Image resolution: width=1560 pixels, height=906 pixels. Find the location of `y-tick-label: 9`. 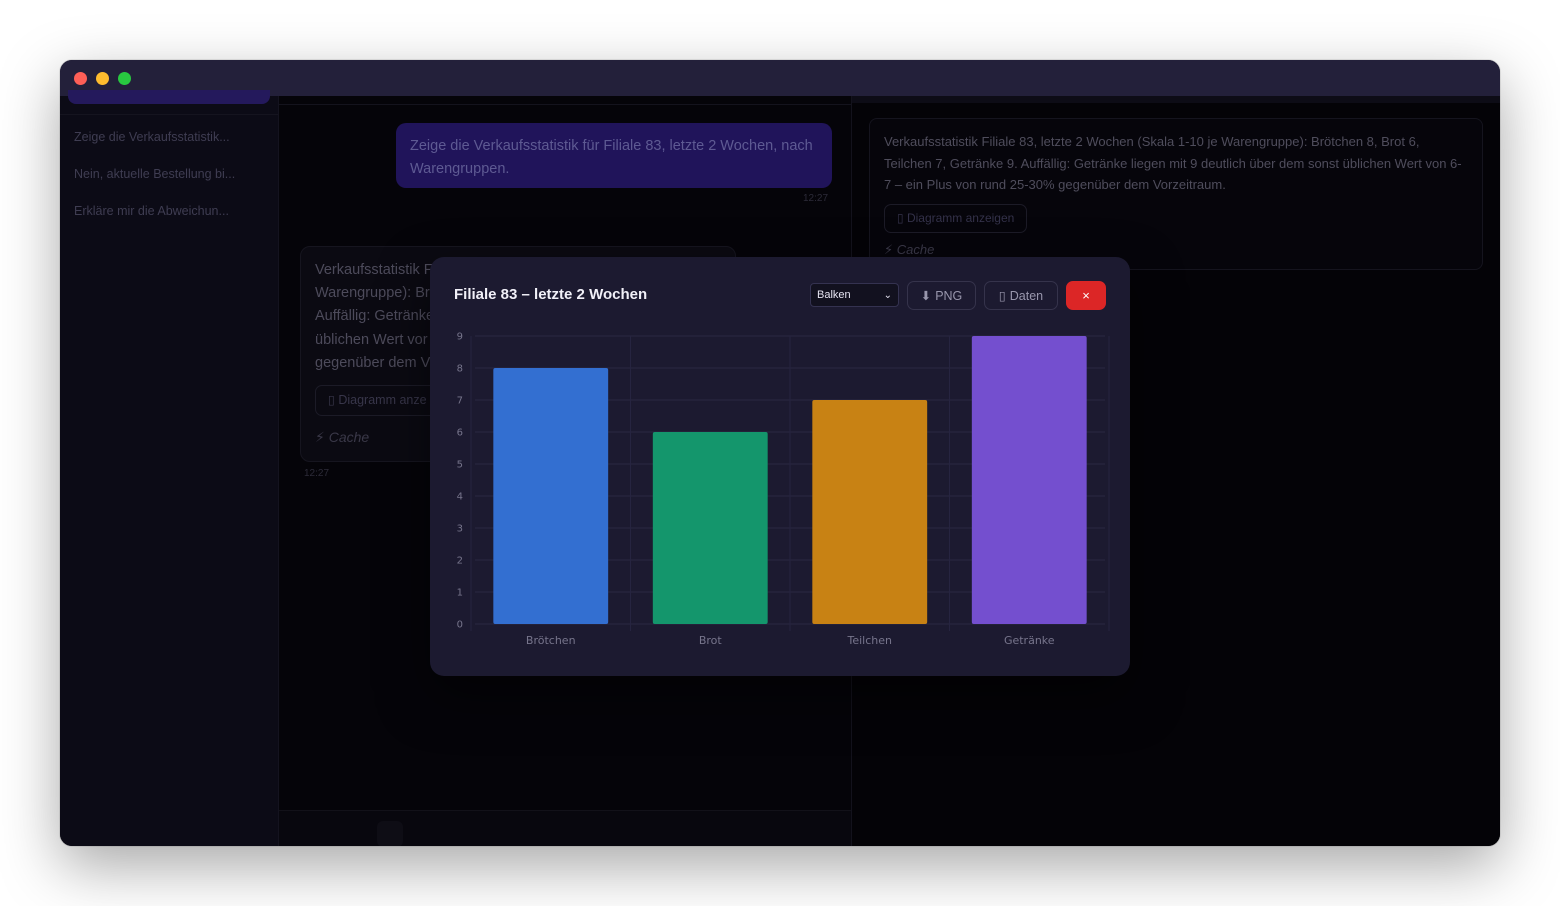

y-tick-label: 9 is located at coordinates (460, 337).